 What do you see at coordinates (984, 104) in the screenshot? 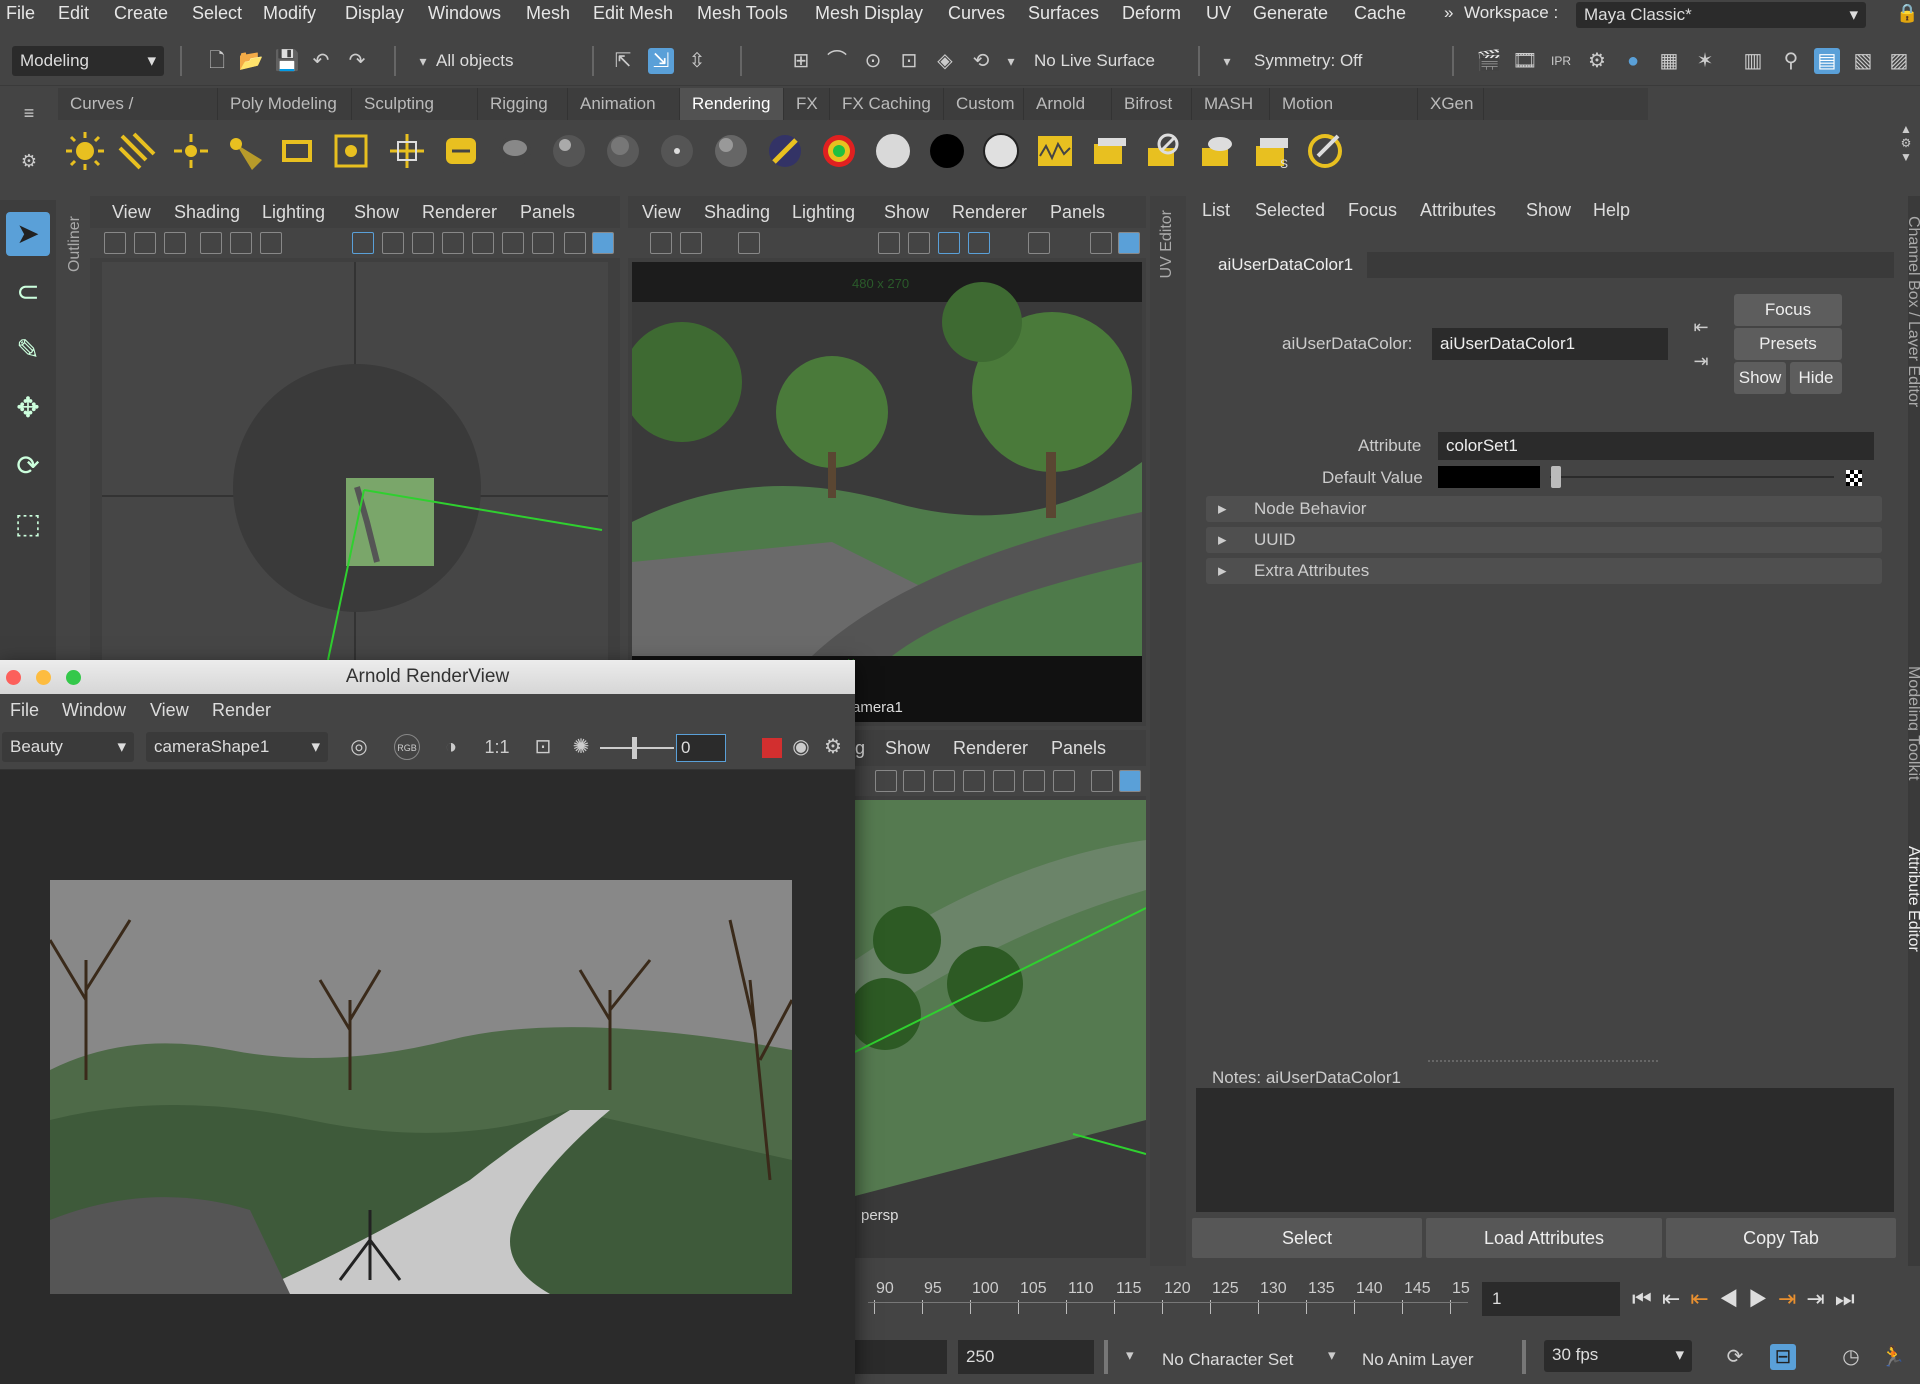
I see `shelf-tab-custom: Custom` at bounding box center [984, 104].